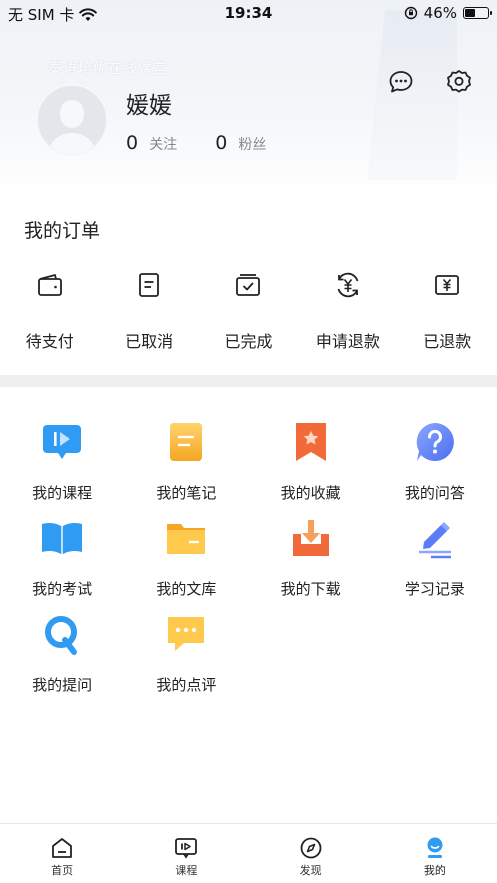 Image resolution: width=497 pixels, height=883 pixels. I want to click on avatar, so click(72, 120).